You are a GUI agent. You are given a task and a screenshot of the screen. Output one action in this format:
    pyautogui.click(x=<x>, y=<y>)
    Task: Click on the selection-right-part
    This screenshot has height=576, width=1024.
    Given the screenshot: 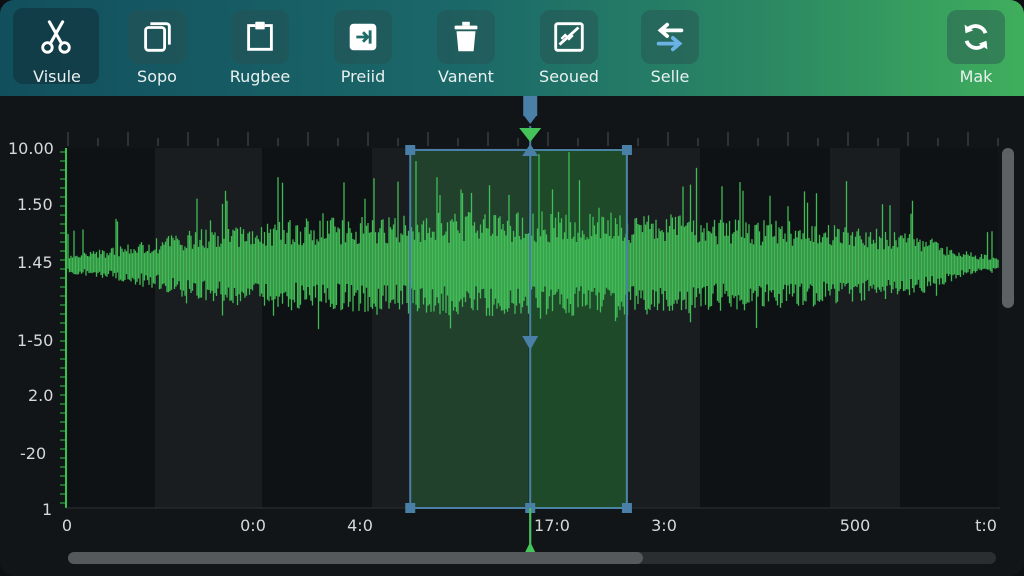 What is the action you would take?
    pyautogui.click(x=578, y=329)
    